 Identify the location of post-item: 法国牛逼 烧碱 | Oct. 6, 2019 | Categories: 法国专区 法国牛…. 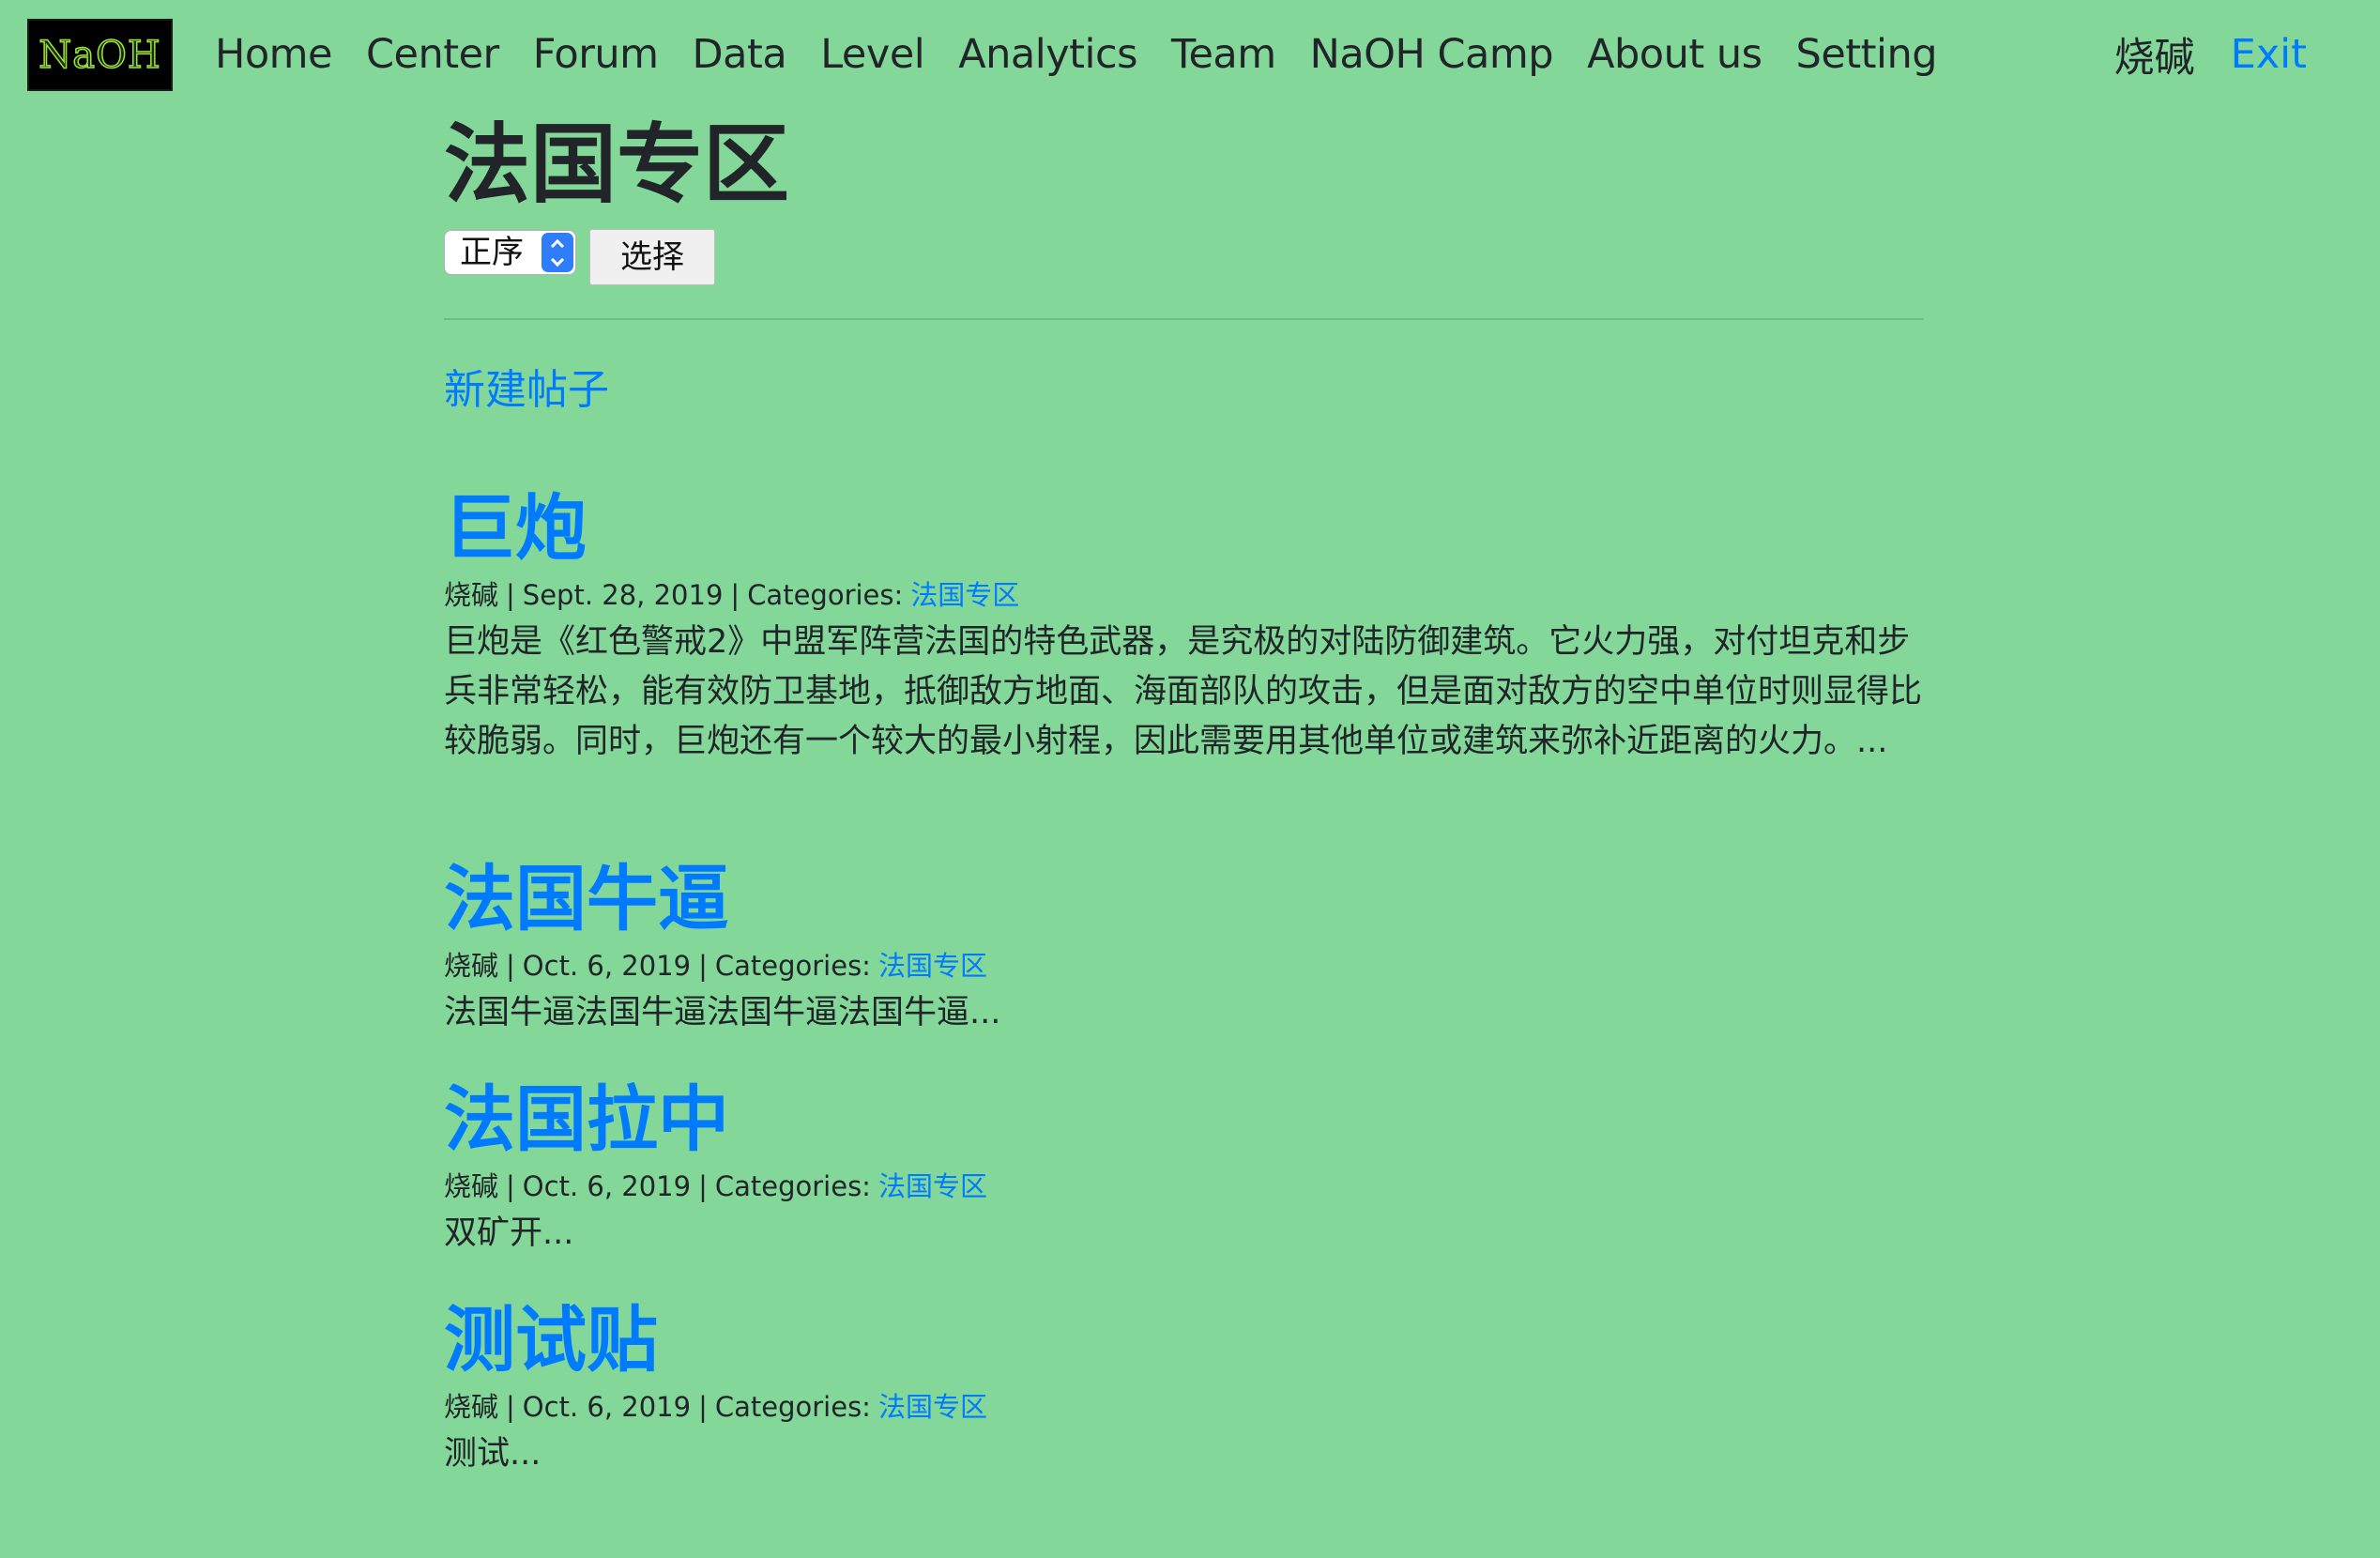
(1184, 947).